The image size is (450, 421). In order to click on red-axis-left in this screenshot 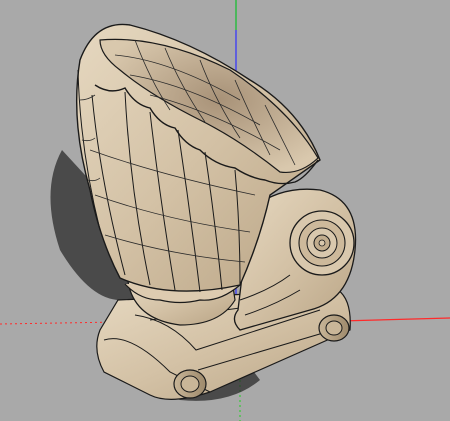, I will do `click(60, 323)`.